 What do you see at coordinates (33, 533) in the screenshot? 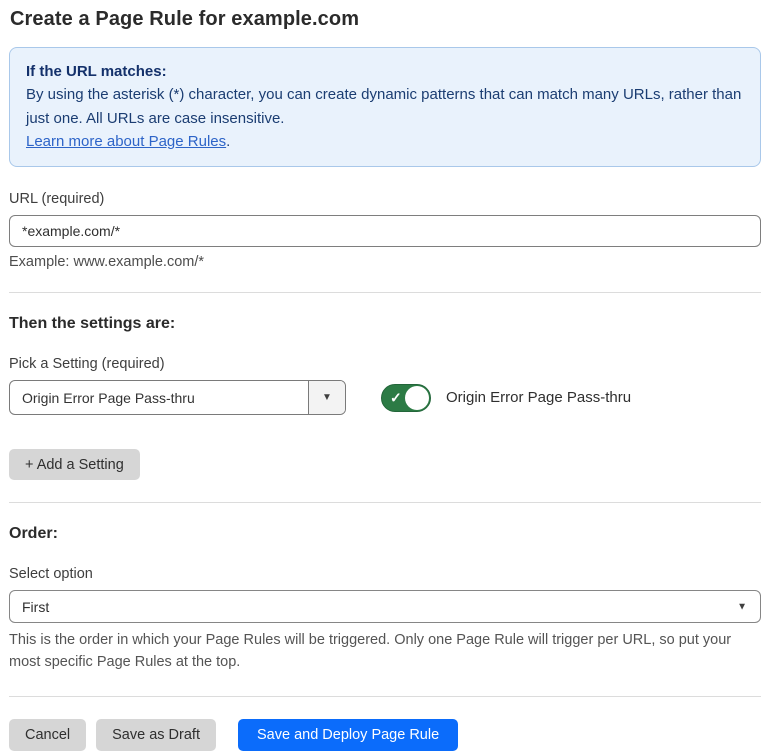
I see `order-section-heading: Order:` at bounding box center [33, 533].